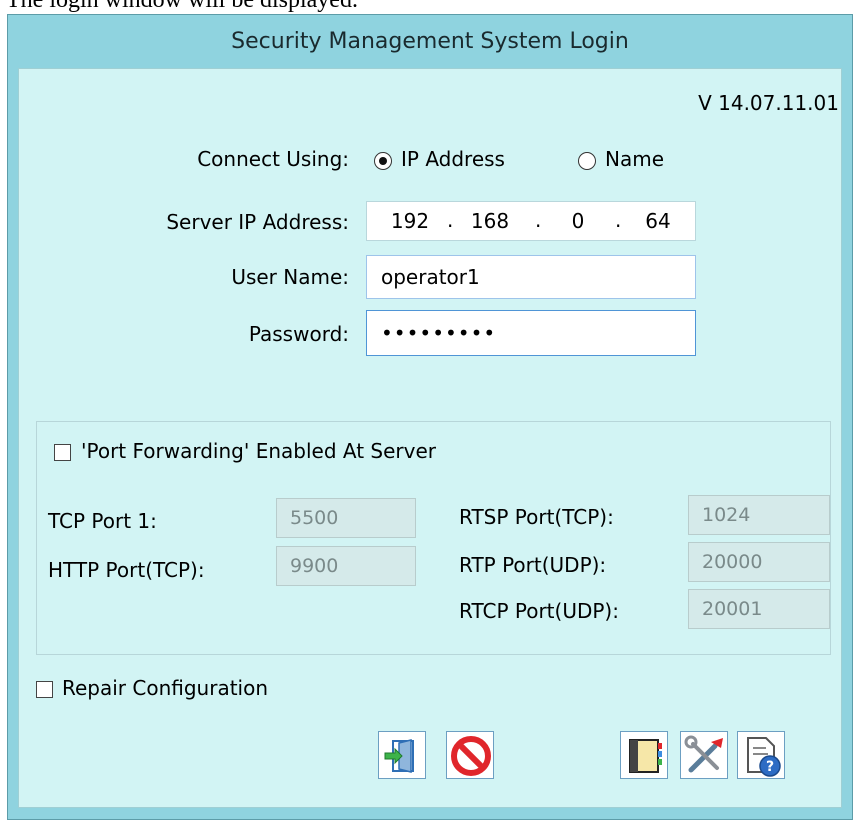  What do you see at coordinates (165, 688) in the screenshot?
I see `repair-configuration-label: Repair Configuration` at bounding box center [165, 688].